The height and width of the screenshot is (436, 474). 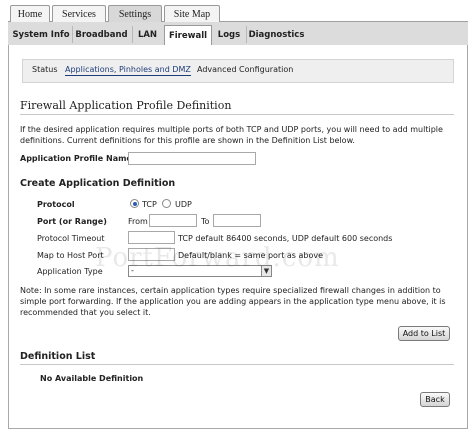 What do you see at coordinates (92, 378) in the screenshot?
I see `definition-list-empty: No Available Definition` at bounding box center [92, 378].